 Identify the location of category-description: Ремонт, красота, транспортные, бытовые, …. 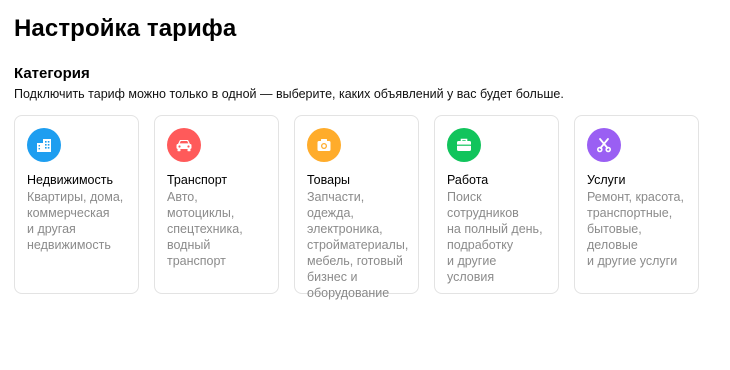
(635, 229).